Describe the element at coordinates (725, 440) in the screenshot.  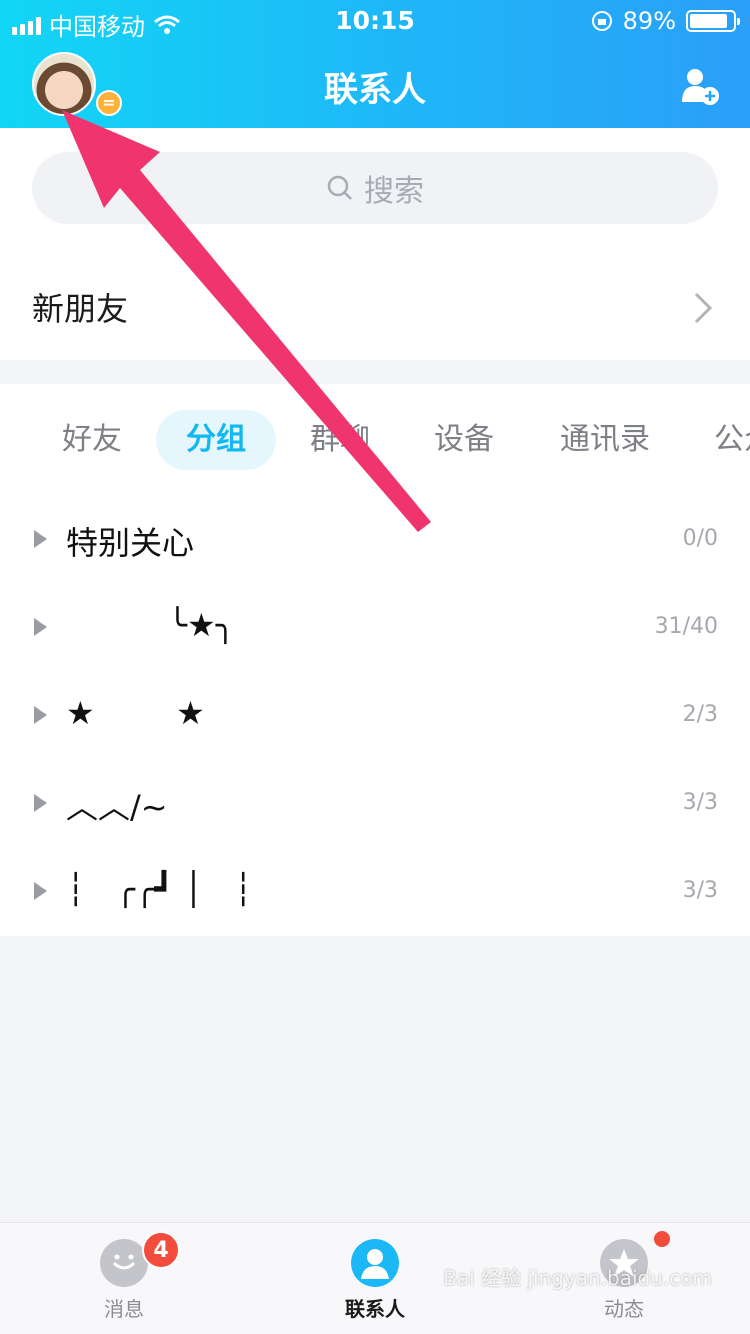
I see `tab-official-accounts: 公众号` at that location.